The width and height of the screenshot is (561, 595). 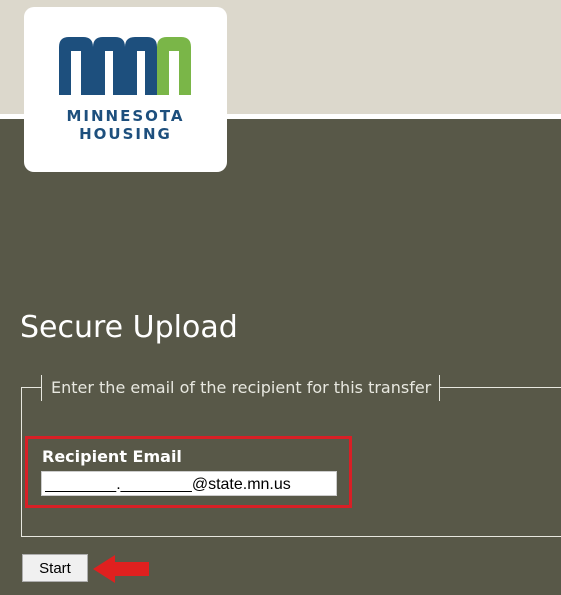 What do you see at coordinates (121, 569) in the screenshot?
I see `red-arrow-icon` at bounding box center [121, 569].